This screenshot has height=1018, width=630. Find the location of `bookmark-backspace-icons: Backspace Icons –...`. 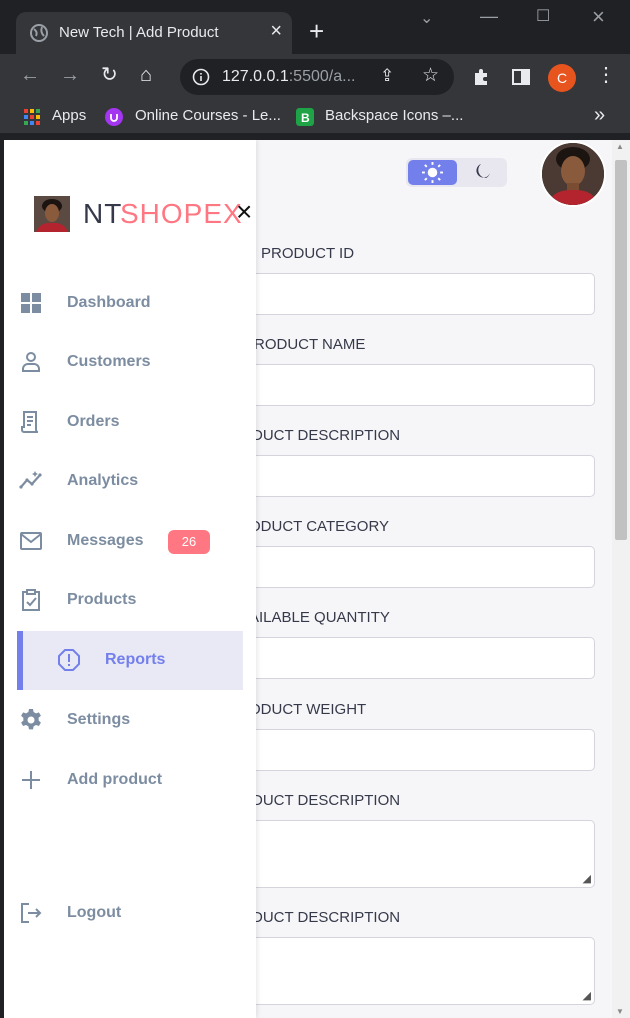

bookmark-backspace-icons: Backspace Icons –... is located at coordinates (394, 115).